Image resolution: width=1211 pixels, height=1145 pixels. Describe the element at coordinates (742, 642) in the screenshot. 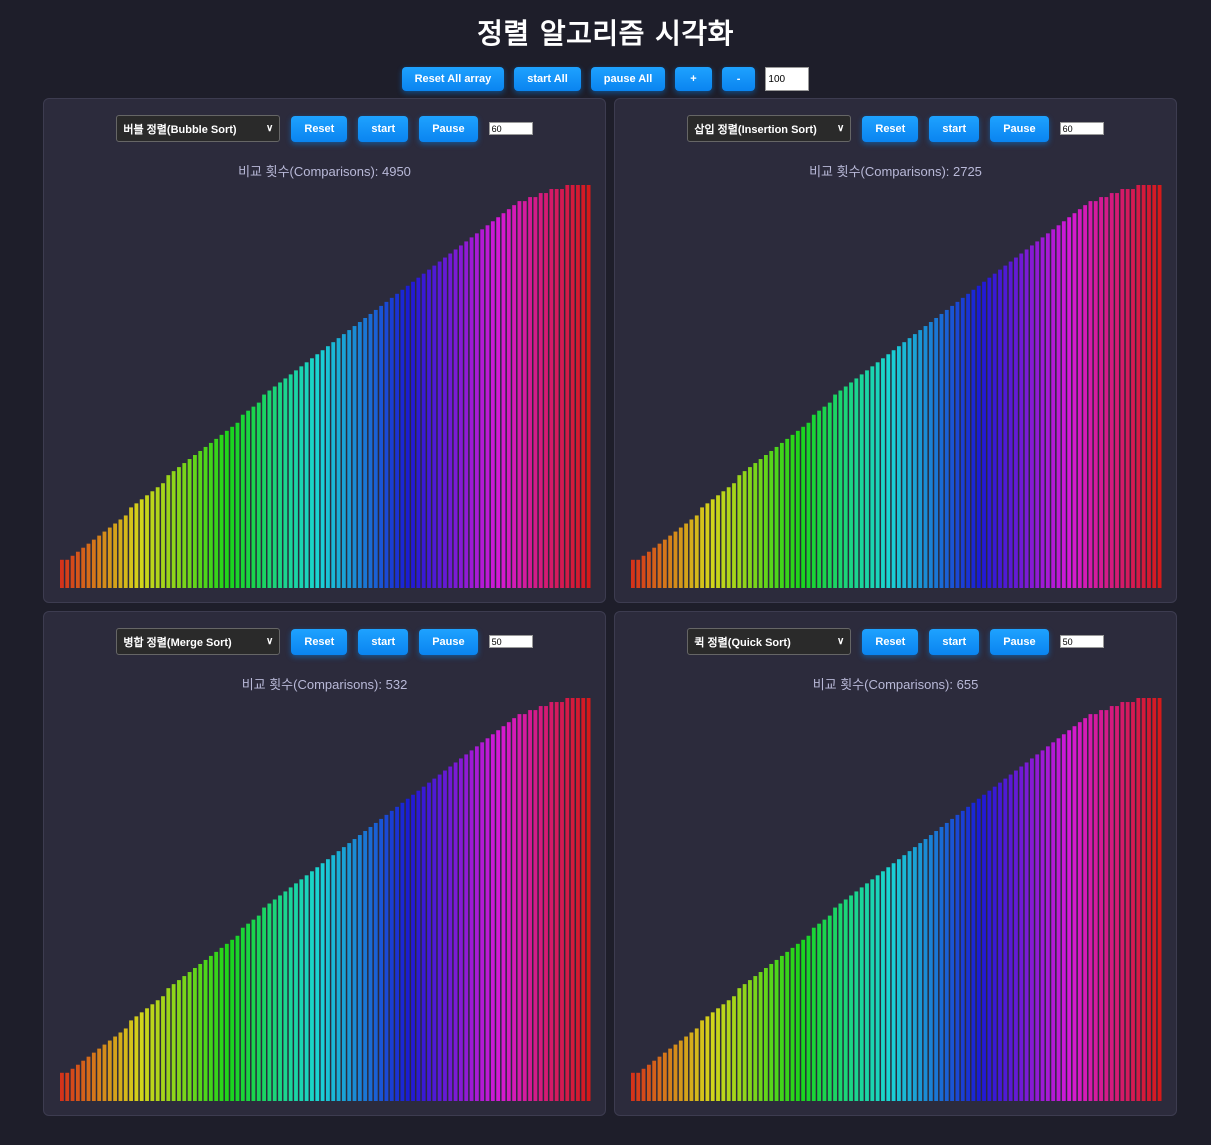

I see `algorithm-select-value: 퀵 정렬(Quick Sort)` at that location.